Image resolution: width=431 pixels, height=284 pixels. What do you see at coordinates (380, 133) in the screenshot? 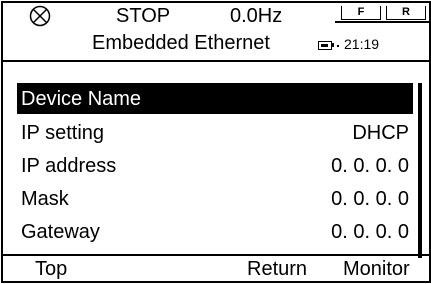
I see `menu-item-value: DHCP` at bounding box center [380, 133].